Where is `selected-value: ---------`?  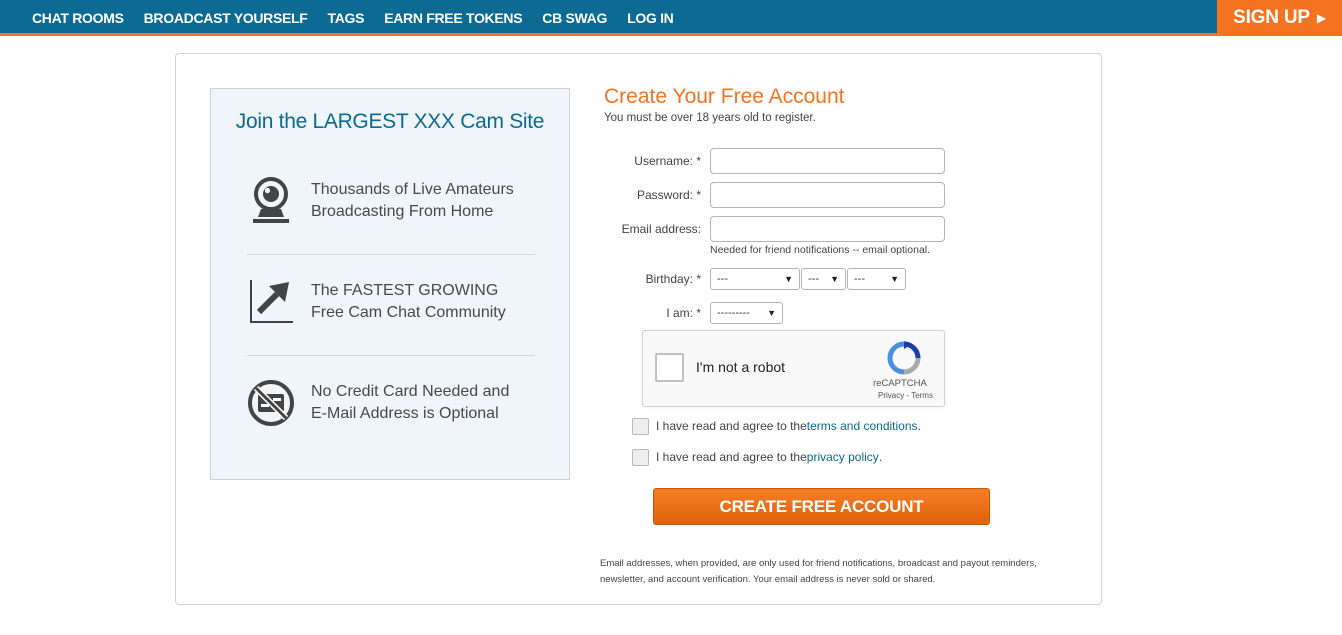 selected-value: --------- is located at coordinates (733, 313).